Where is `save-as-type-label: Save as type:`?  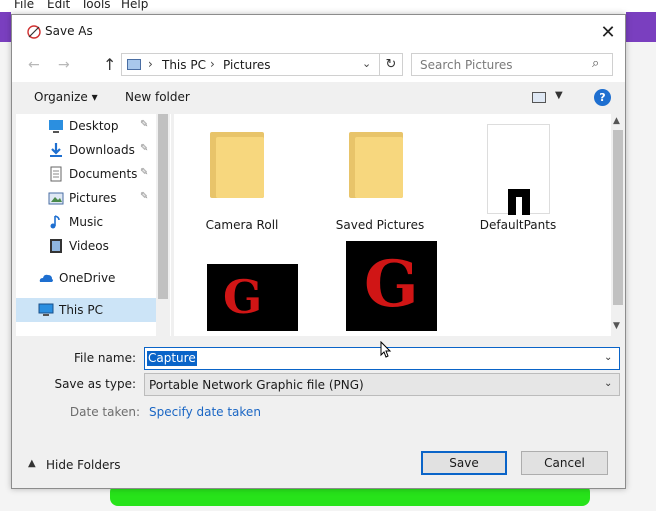
save-as-type-label: Save as type: is located at coordinates (95, 384).